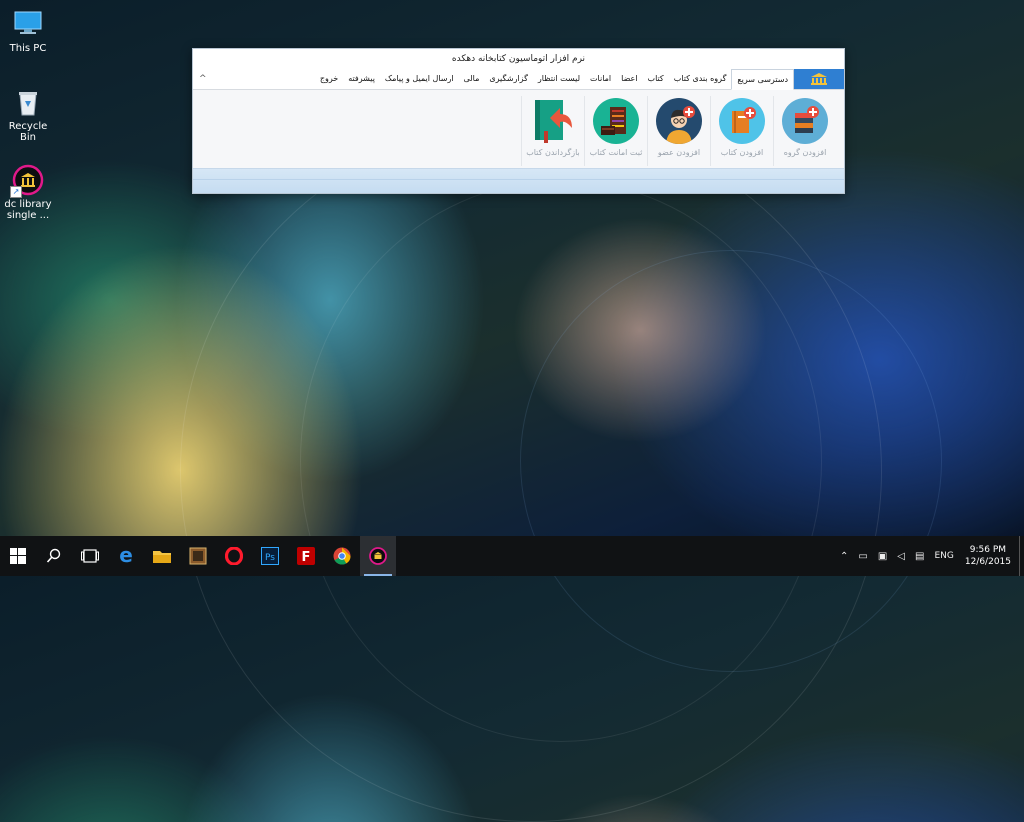 The image size is (1024, 822). I want to click on chrome-taskbar-button, so click(342, 556).